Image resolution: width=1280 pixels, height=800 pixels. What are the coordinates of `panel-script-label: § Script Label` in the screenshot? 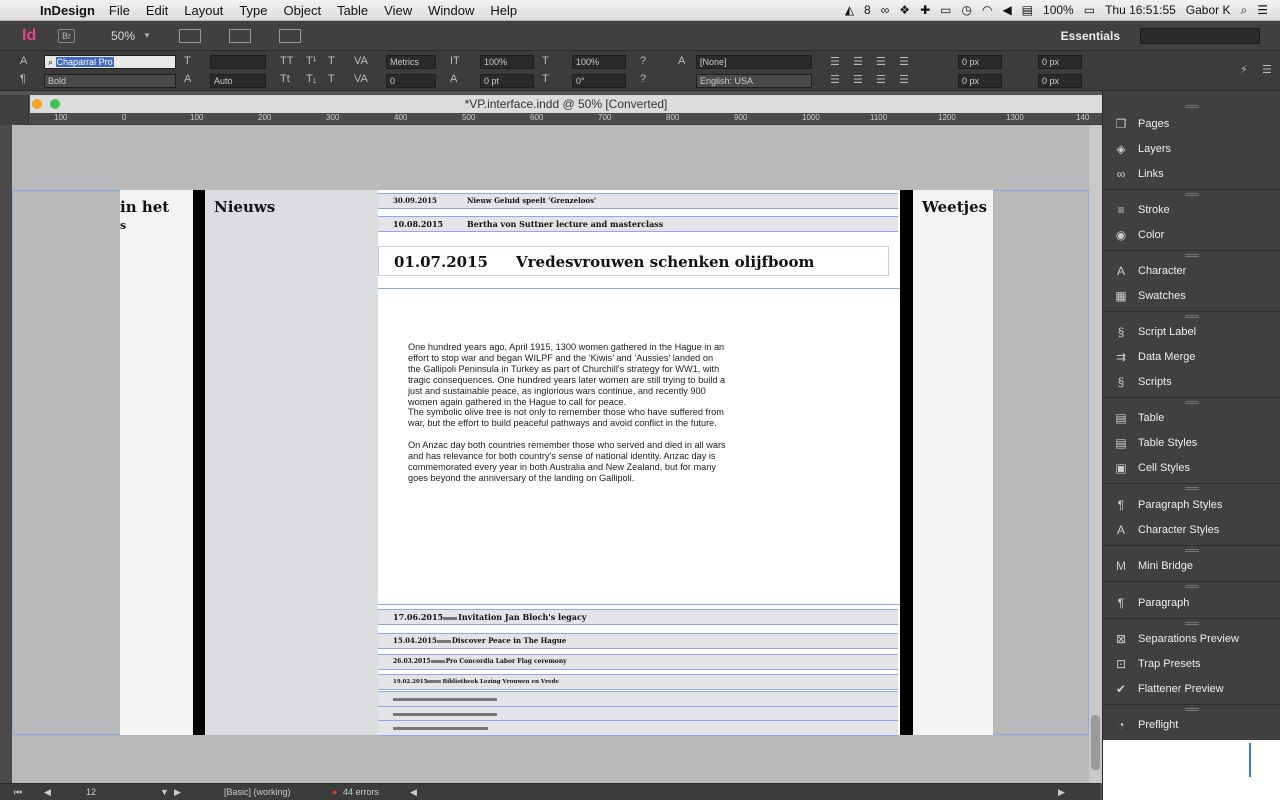 It's located at (1154, 332).